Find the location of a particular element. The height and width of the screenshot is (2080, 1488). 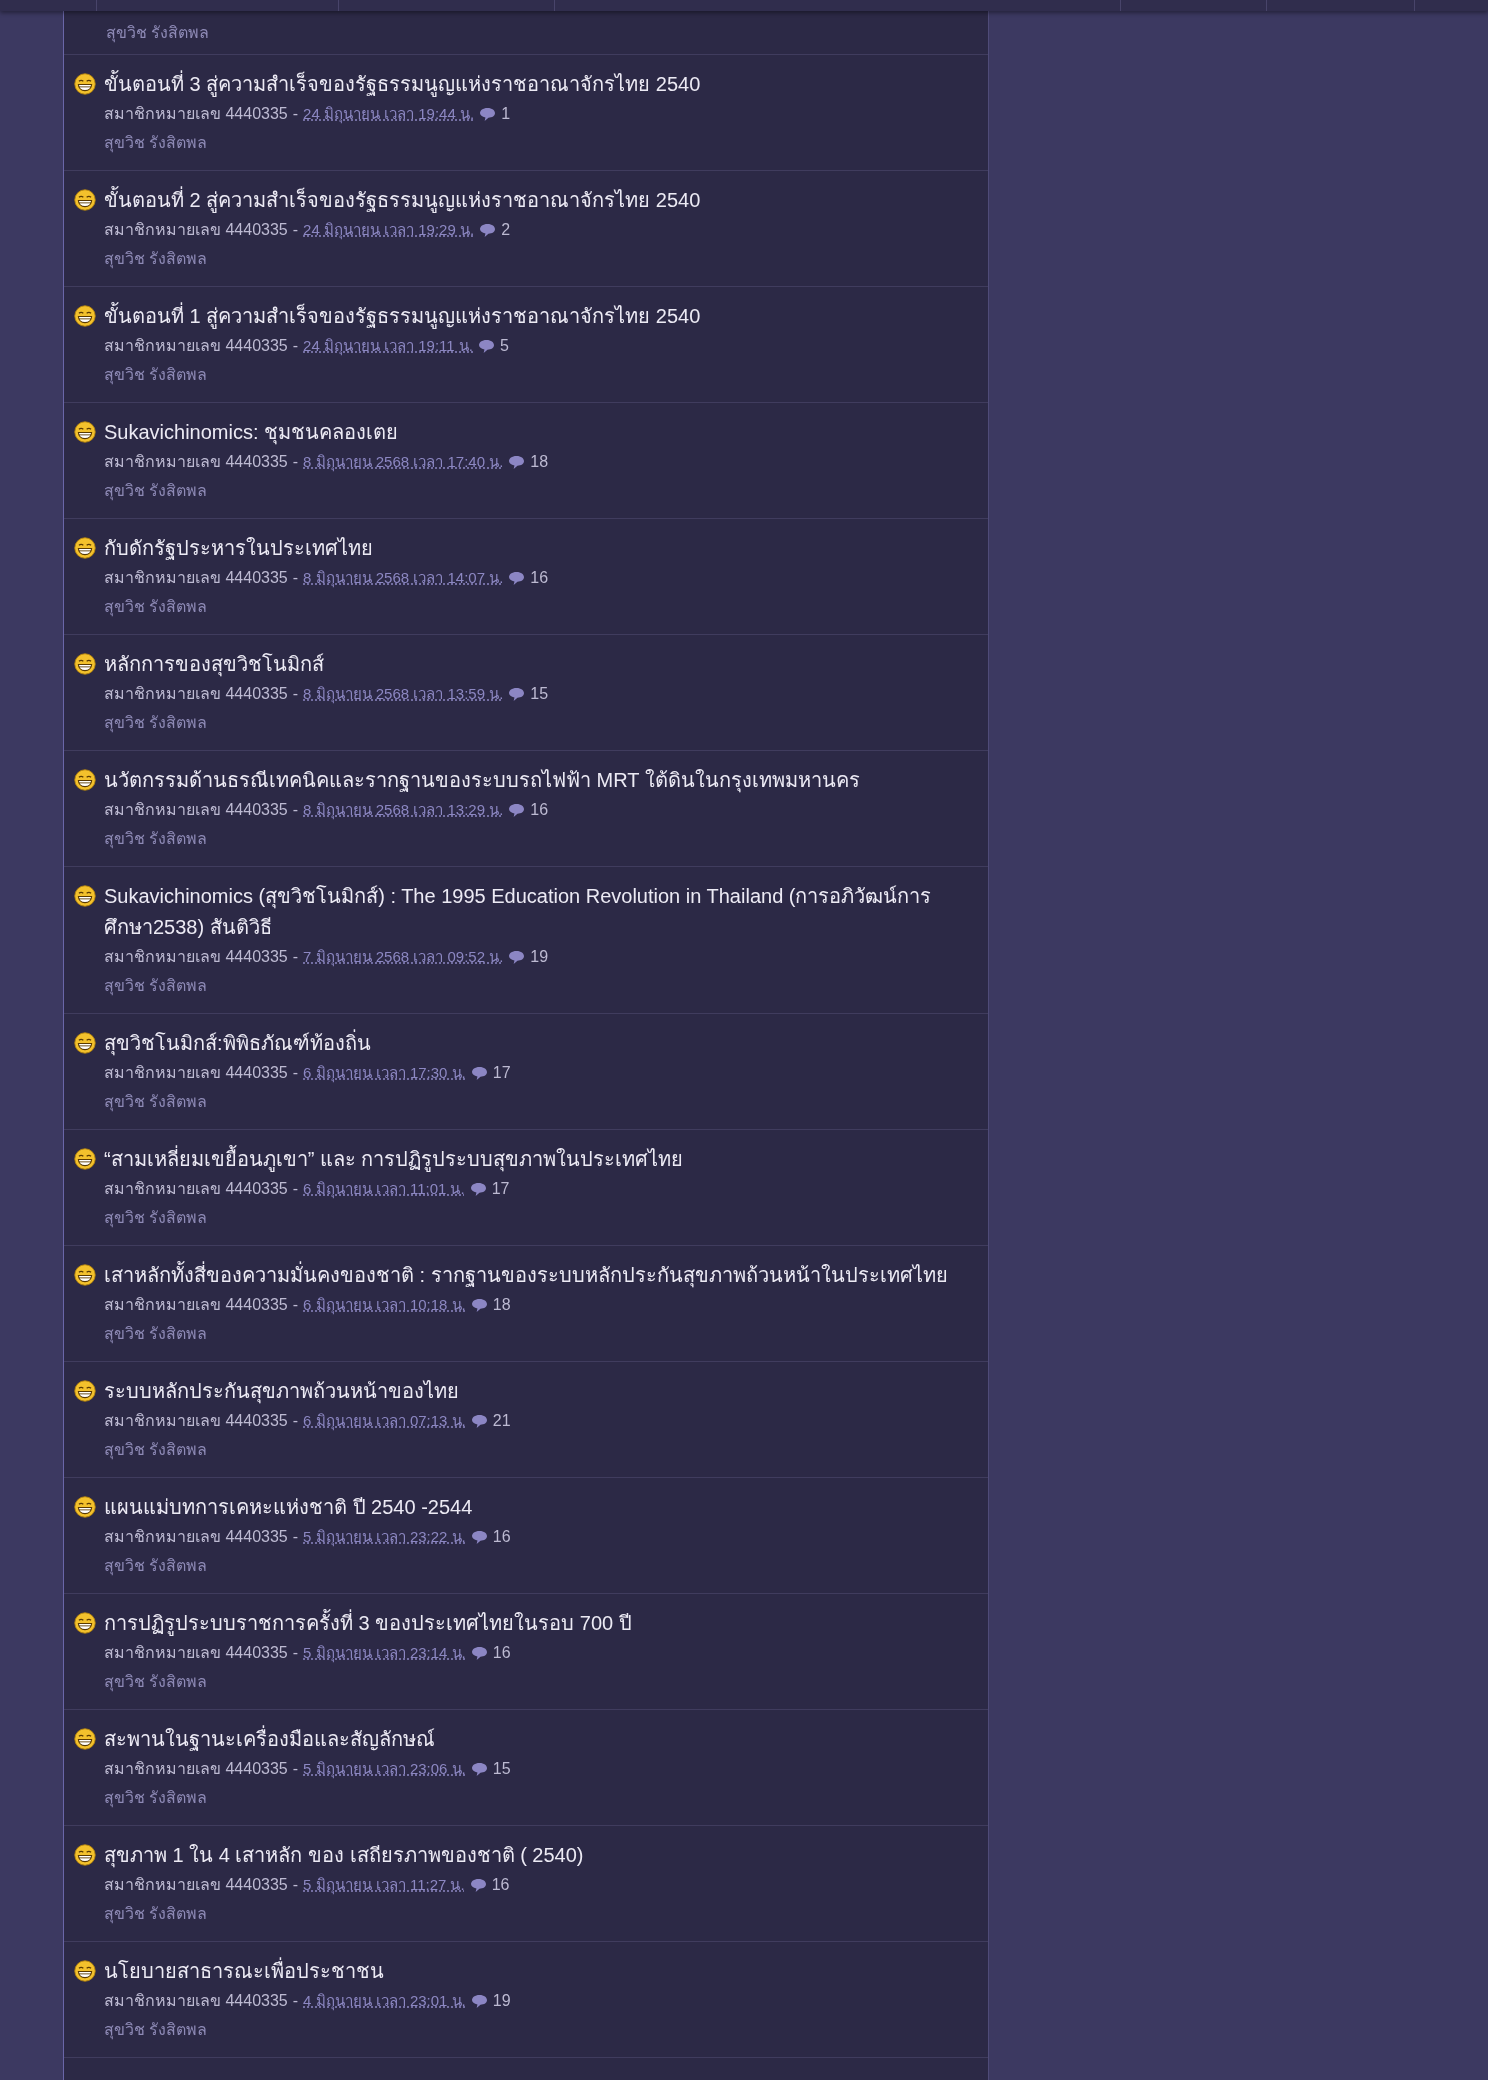

post-date-link: 5 มิถุนายน เวลา 11:27 น. is located at coordinates (384, 1885).